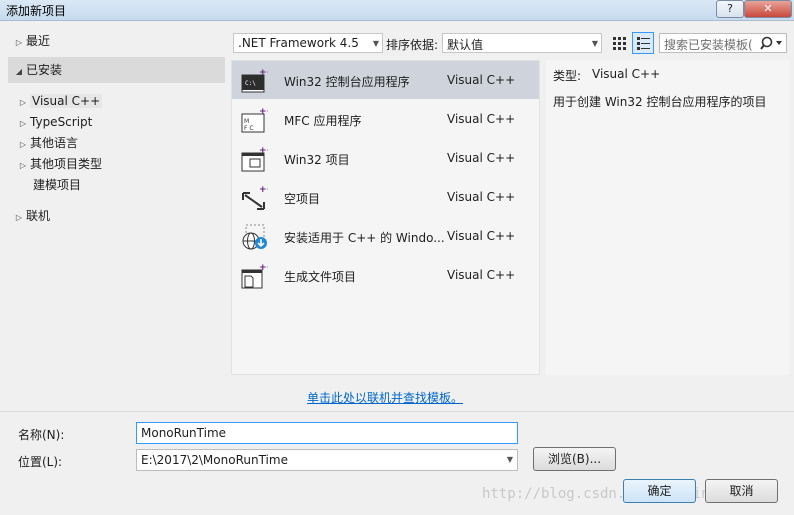 This screenshot has width=794, height=515. I want to click on empty-project-icon: ++, so click(255, 197).